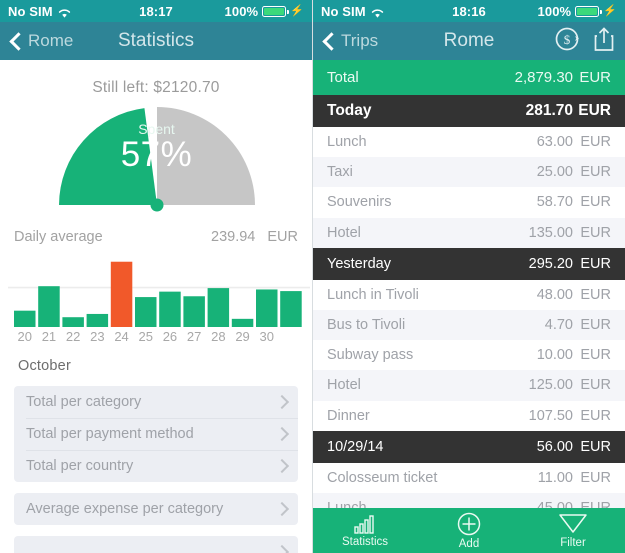 The image size is (625, 553). I want to click on statistics-link-row, so click(156, 544).